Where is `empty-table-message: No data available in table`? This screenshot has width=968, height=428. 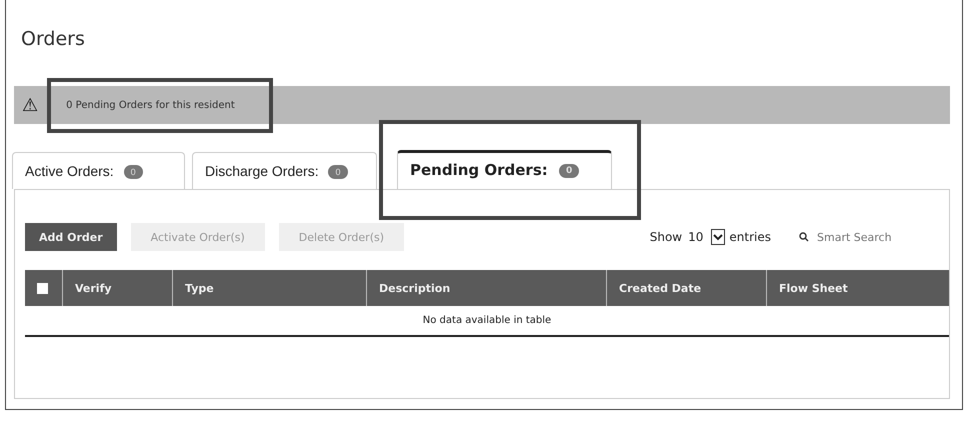
empty-table-message: No data available in table is located at coordinates (487, 321).